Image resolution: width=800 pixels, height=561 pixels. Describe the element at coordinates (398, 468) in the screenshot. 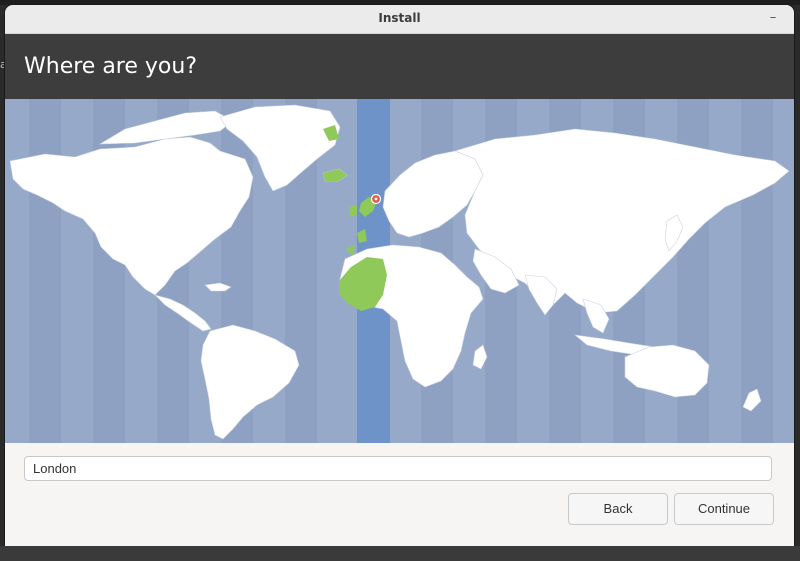

I see `location-input` at that location.